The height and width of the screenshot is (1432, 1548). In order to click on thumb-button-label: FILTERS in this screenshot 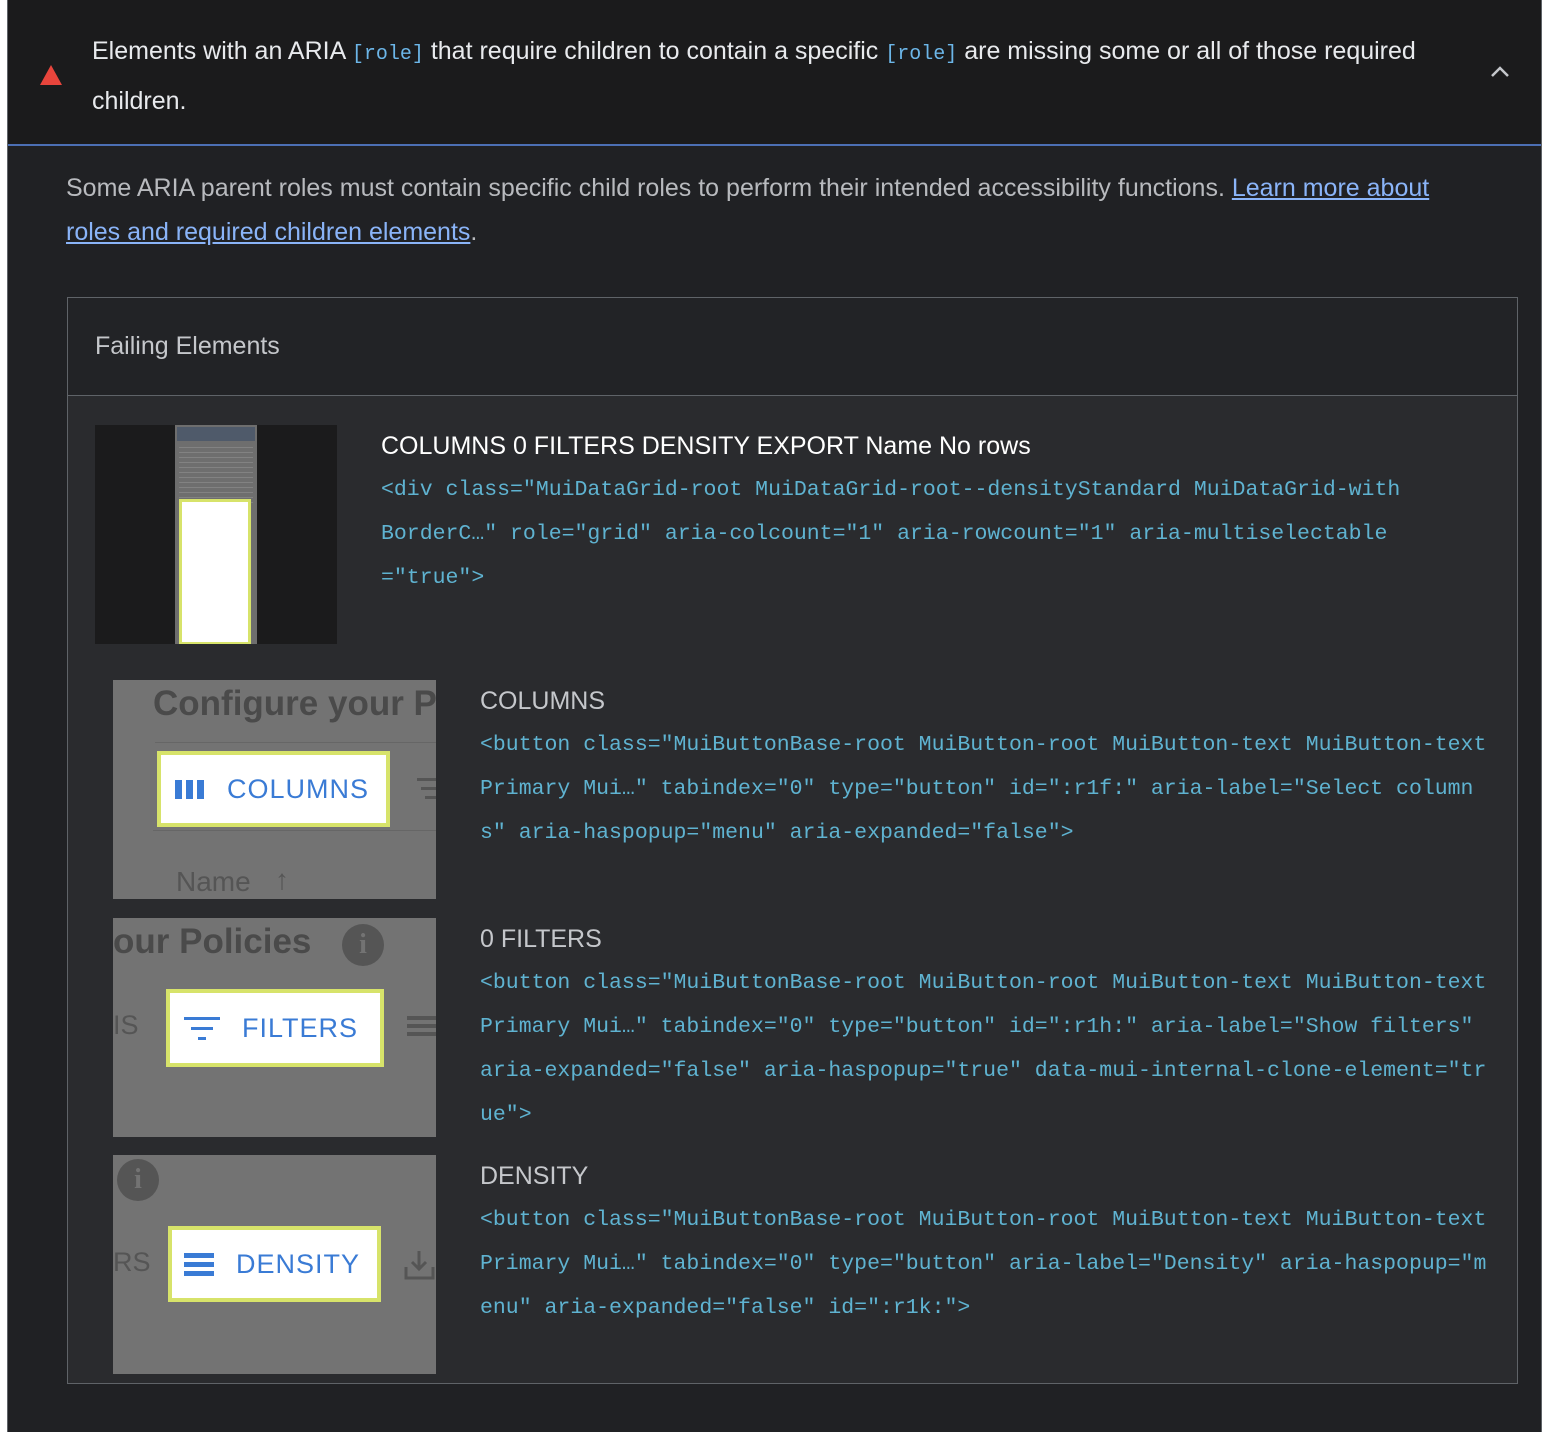, I will do `click(300, 1027)`.